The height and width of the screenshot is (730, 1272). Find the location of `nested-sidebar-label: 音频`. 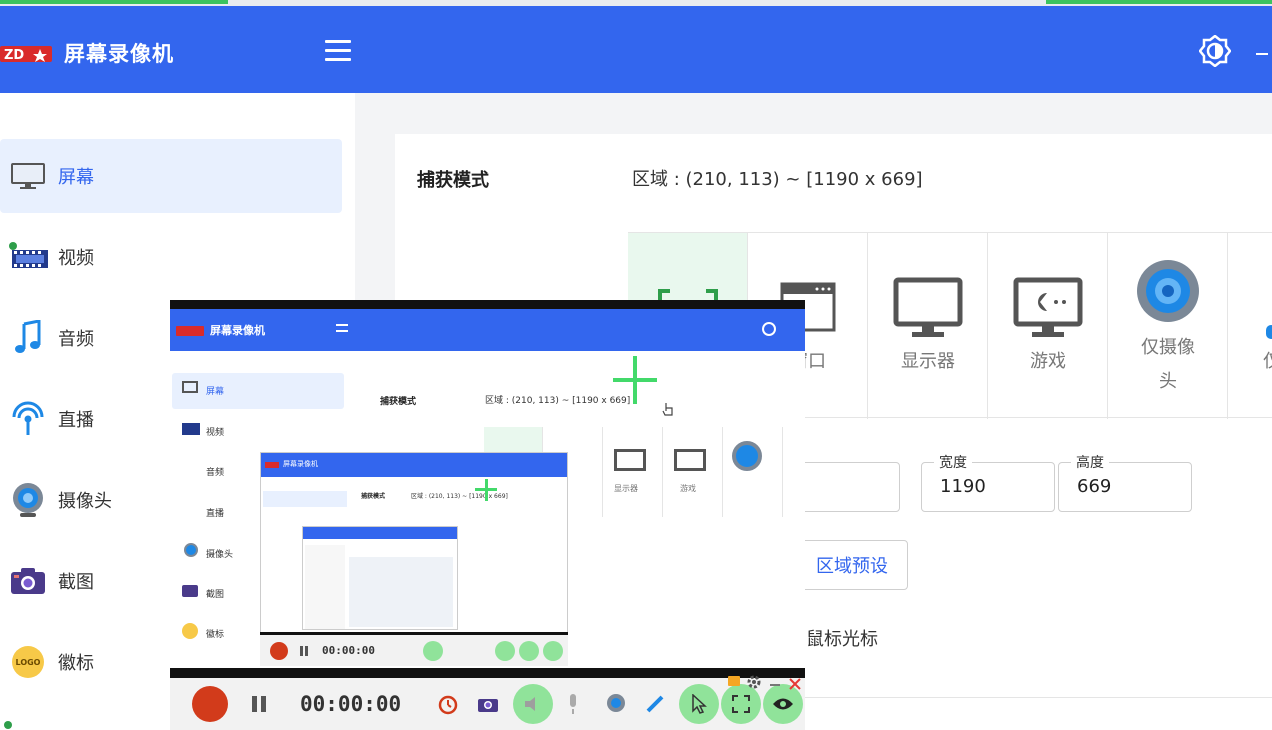

nested-sidebar-label: 音频 is located at coordinates (215, 473).